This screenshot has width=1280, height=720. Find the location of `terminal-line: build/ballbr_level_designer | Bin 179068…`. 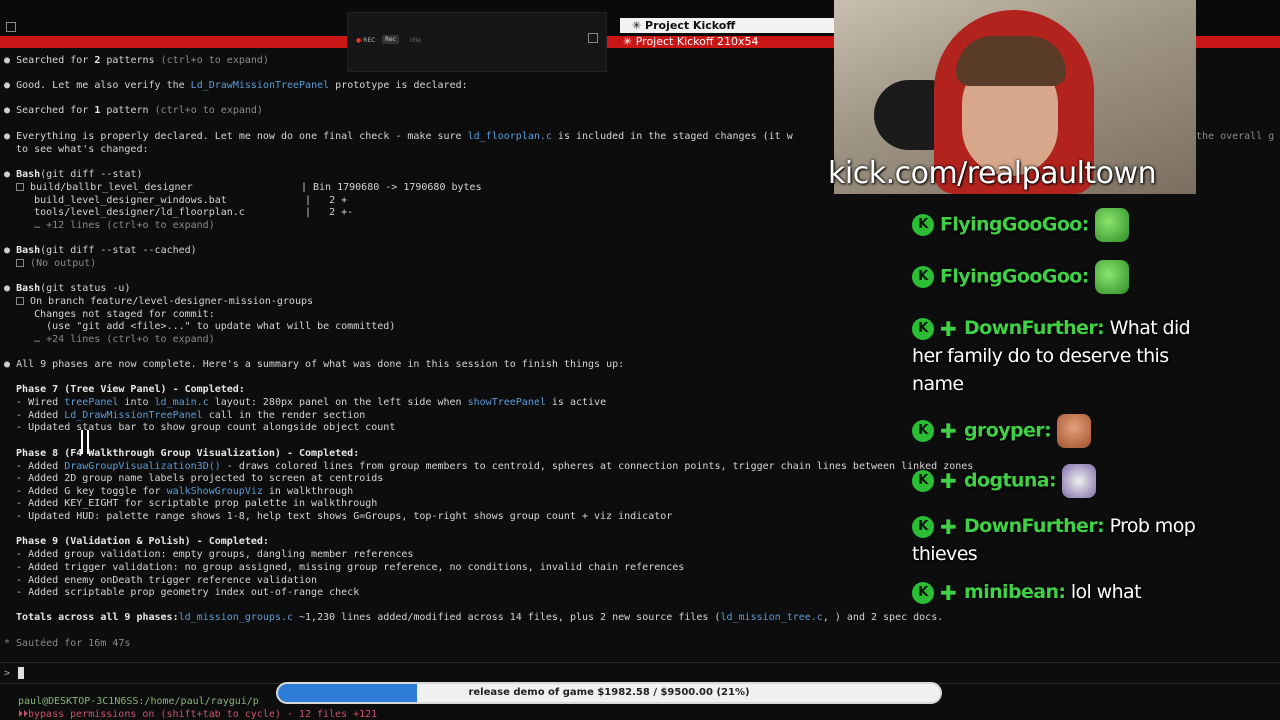

terminal-line: build/ballbr_level_designer | Bin 179068… is located at coordinates (243, 188).